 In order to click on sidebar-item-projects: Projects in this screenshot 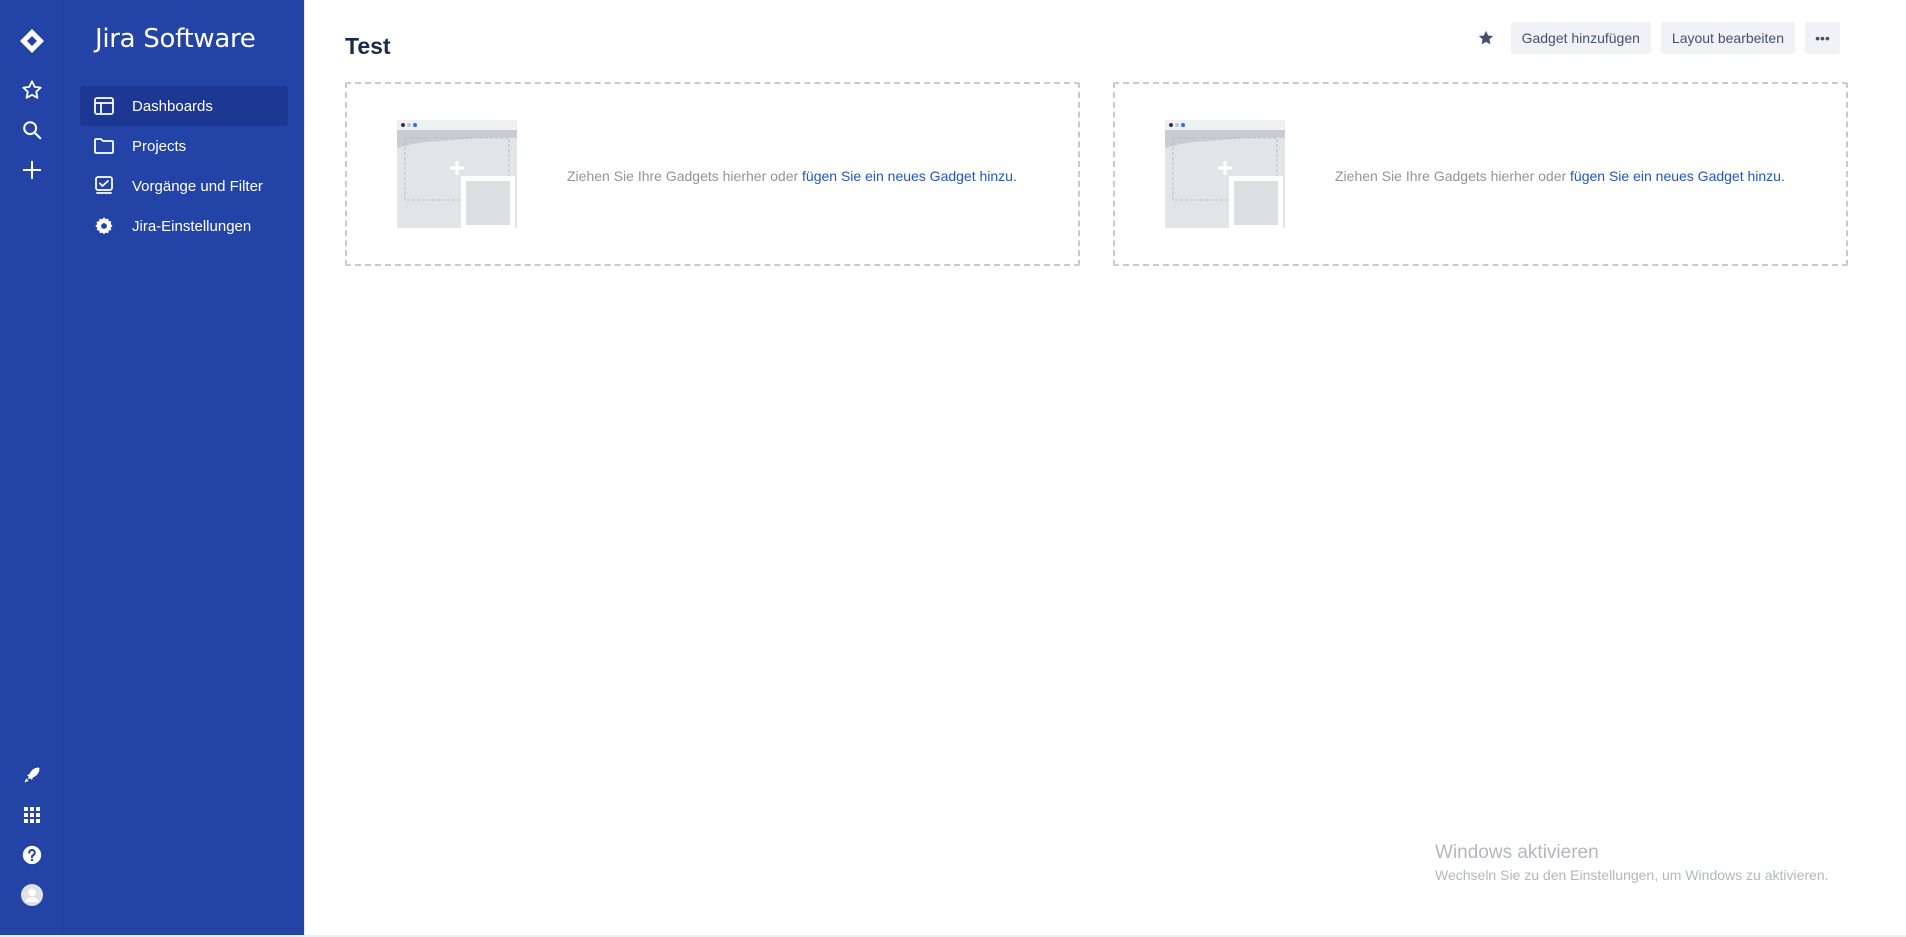, I will do `click(184, 146)`.